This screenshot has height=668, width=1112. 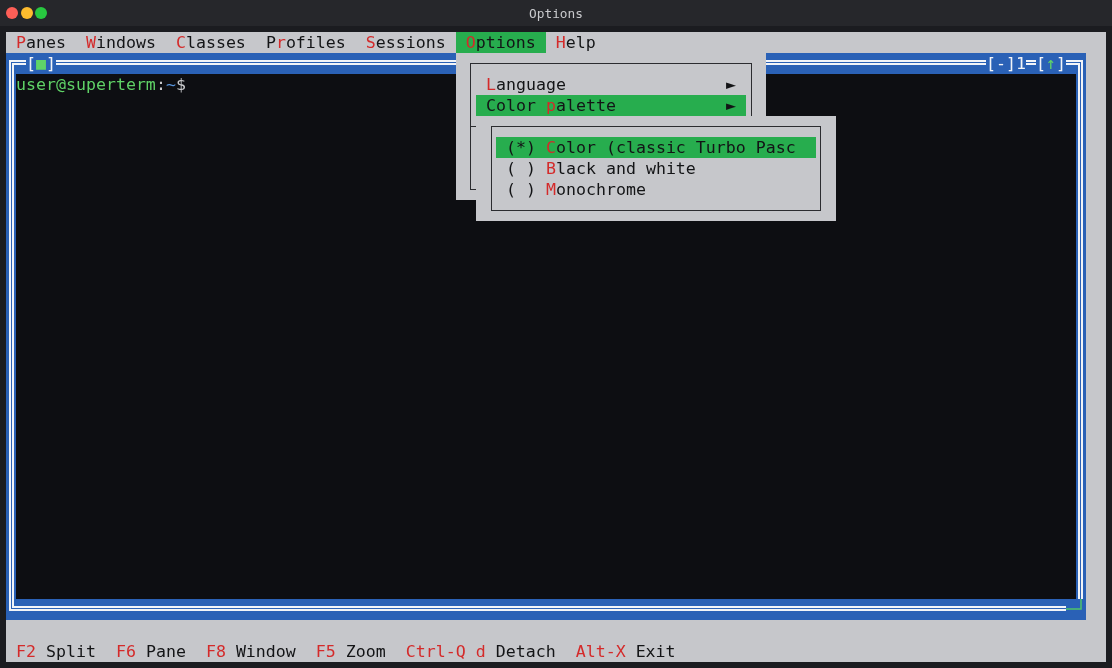 What do you see at coordinates (405, 42) in the screenshot?
I see `menu-item: Sessions` at bounding box center [405, 42].